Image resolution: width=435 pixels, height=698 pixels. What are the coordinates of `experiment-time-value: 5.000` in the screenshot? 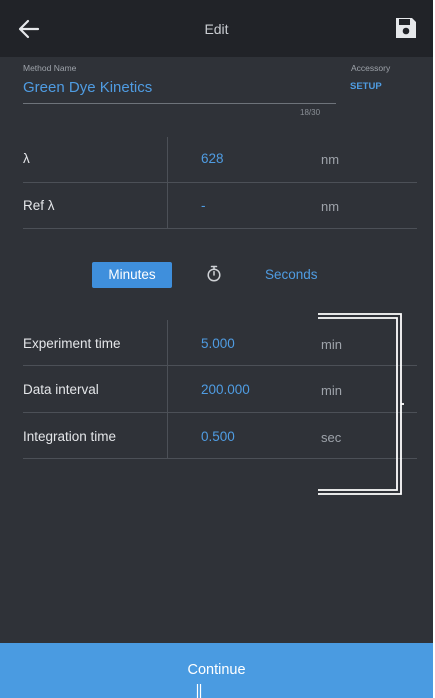 It's located at (218, 343).